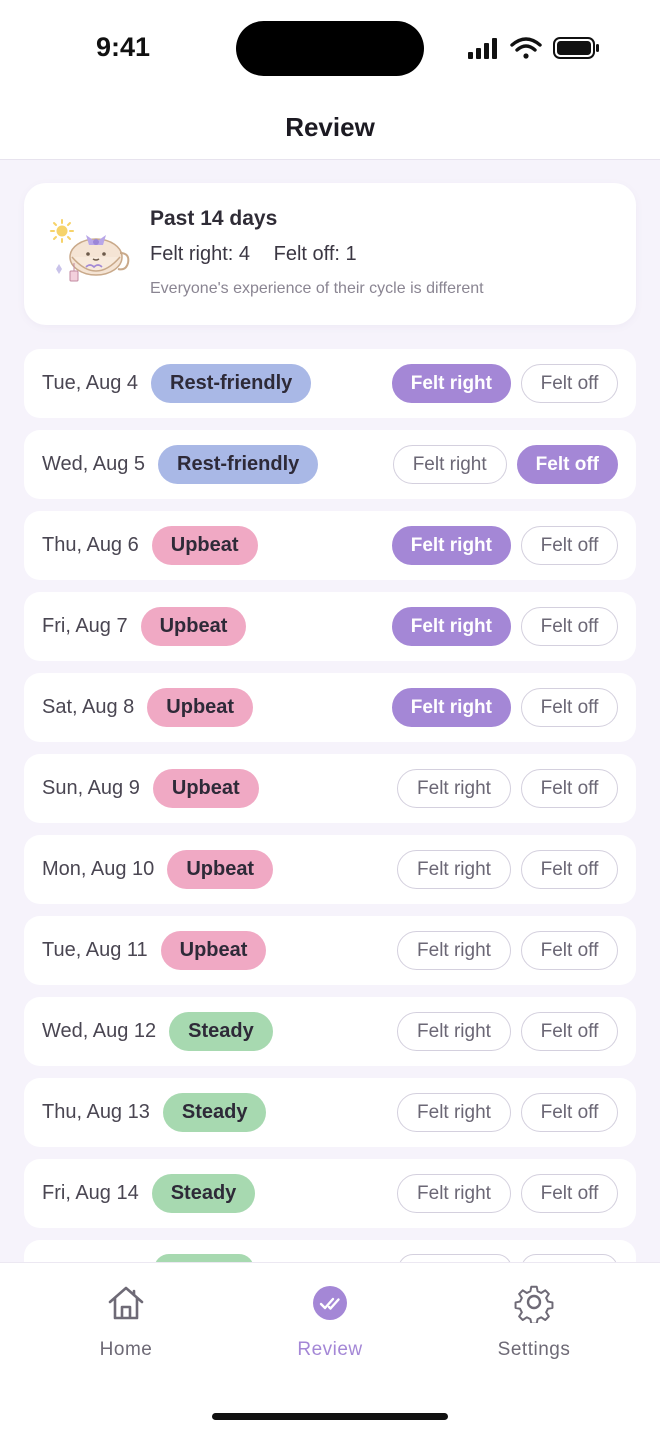 Image resolution: width=660 pixels, height=1434 pixels. Describe the element at coordinates (330, 1303) in the screenshot. I see `review-check-icon` at that location.